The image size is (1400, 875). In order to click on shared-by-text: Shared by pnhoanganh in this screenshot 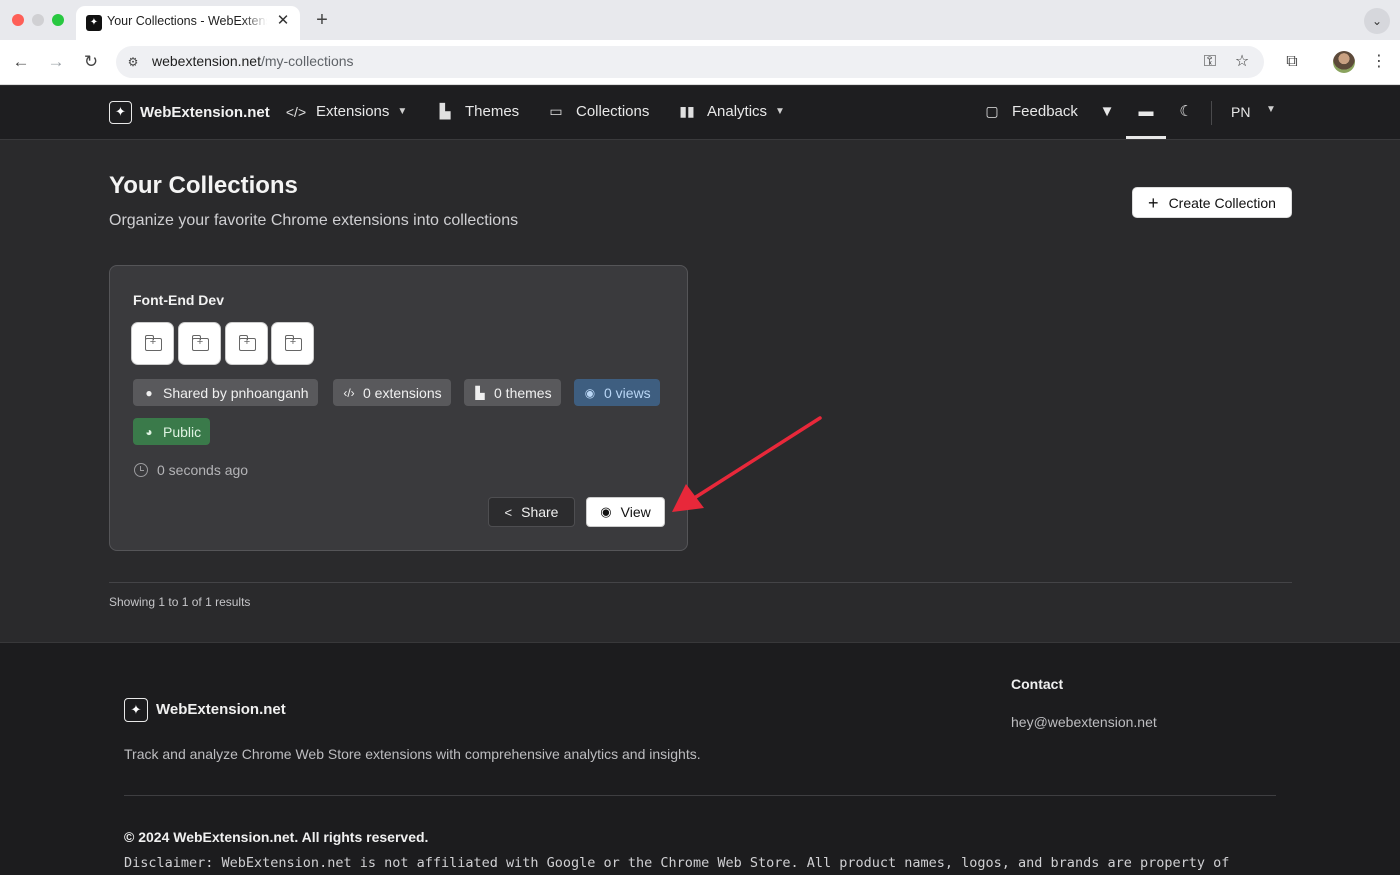, I will do `click(236, 392)`.